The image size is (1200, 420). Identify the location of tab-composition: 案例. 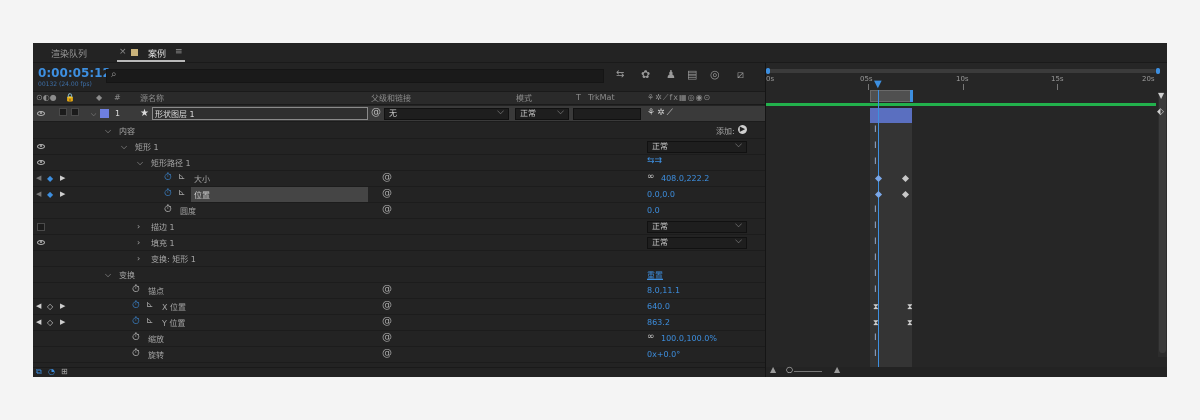
(157, 53).